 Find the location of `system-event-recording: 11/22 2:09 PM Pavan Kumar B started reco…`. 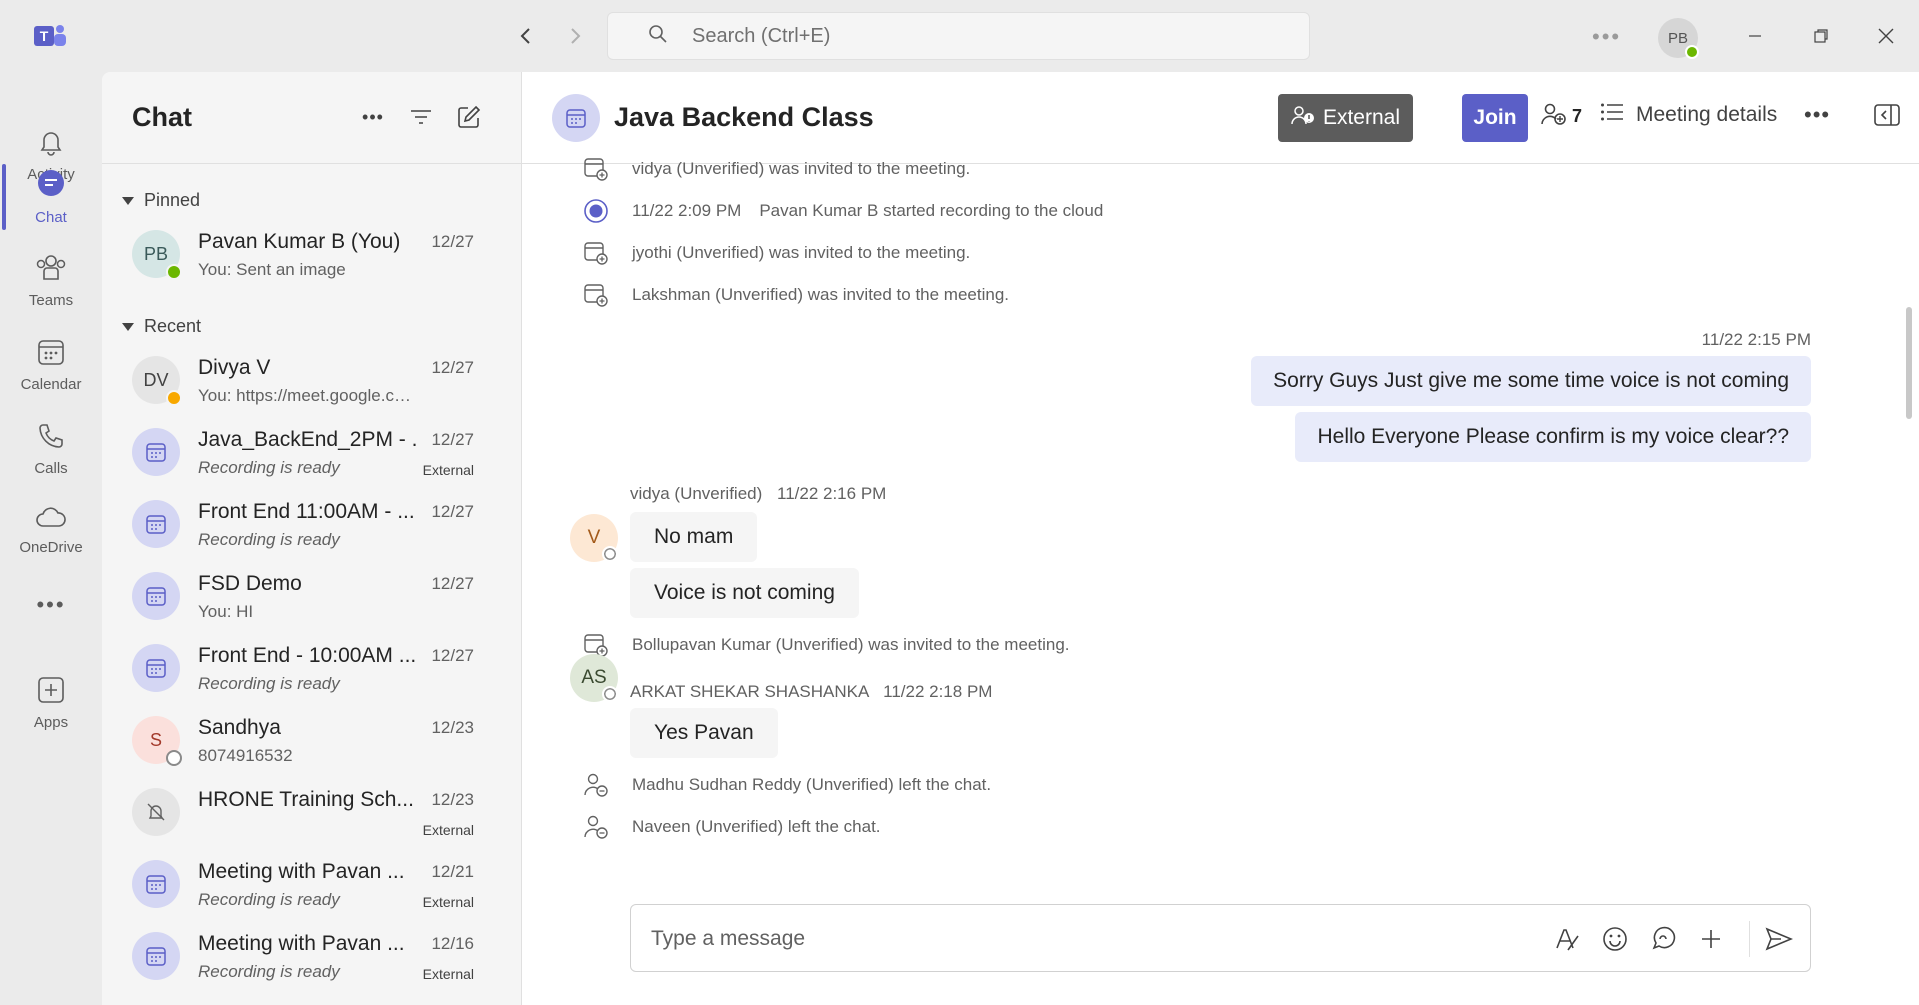

system-event-recording: 11/22 2:09 PM Pavan Kumar B started reco… is located at coordinates (842, 211).